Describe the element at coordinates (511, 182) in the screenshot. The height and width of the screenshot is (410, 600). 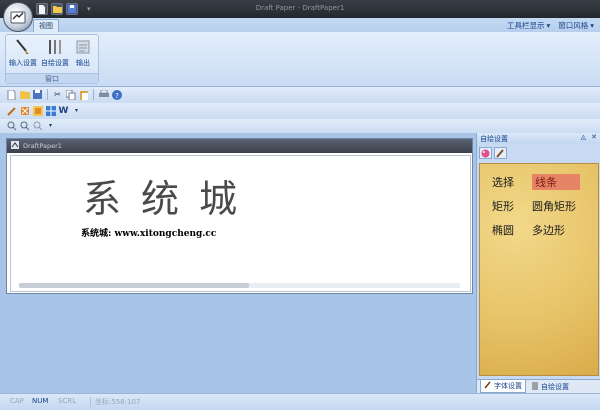
I see `shape-option: 选择` at that location.